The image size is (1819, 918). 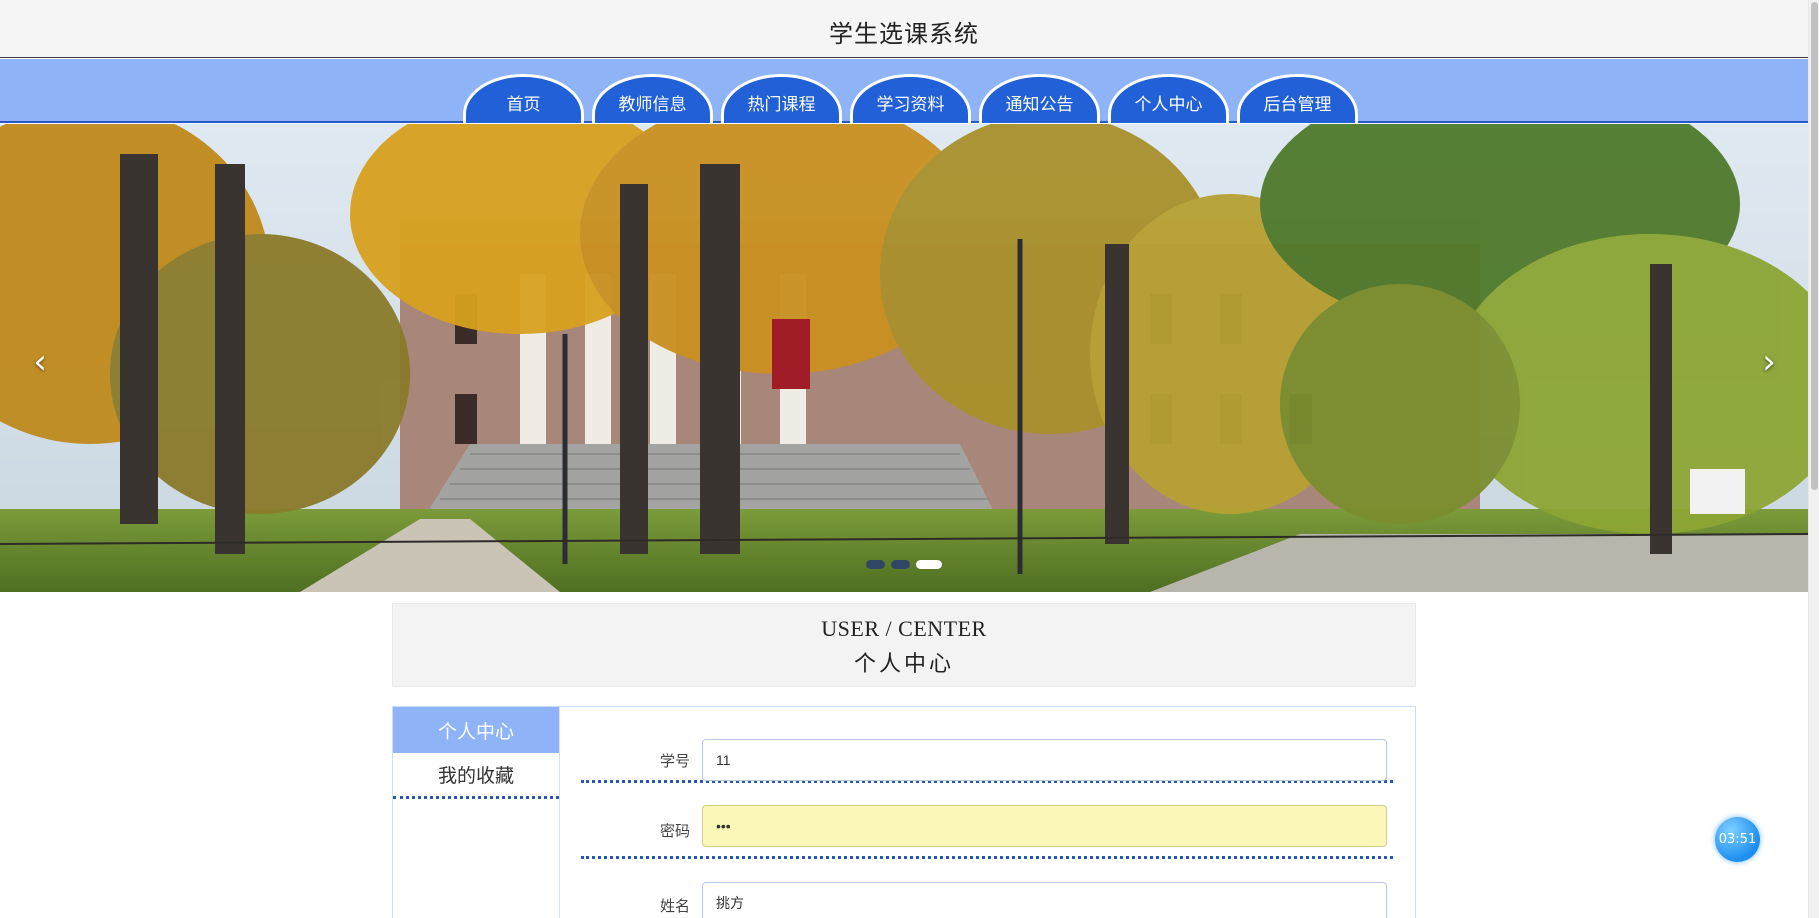 I want to click on nav-tab-admin: 后台管理, so click(x=1297, y=98).